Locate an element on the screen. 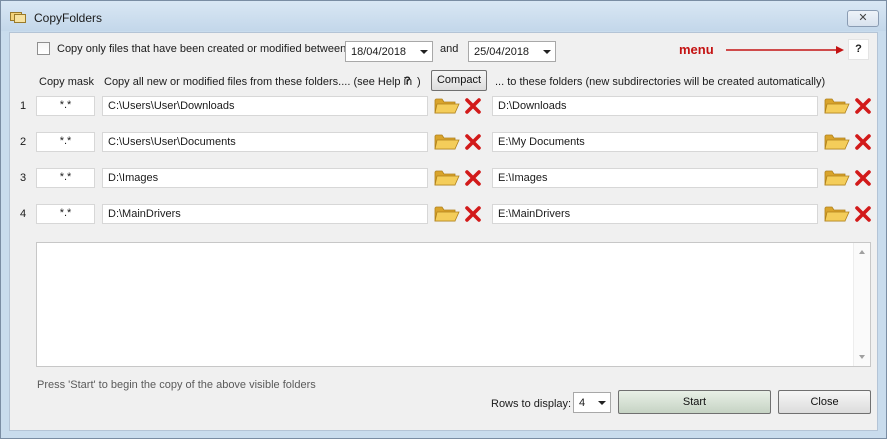  row-number: 4 is located at coordinates (23, 214).